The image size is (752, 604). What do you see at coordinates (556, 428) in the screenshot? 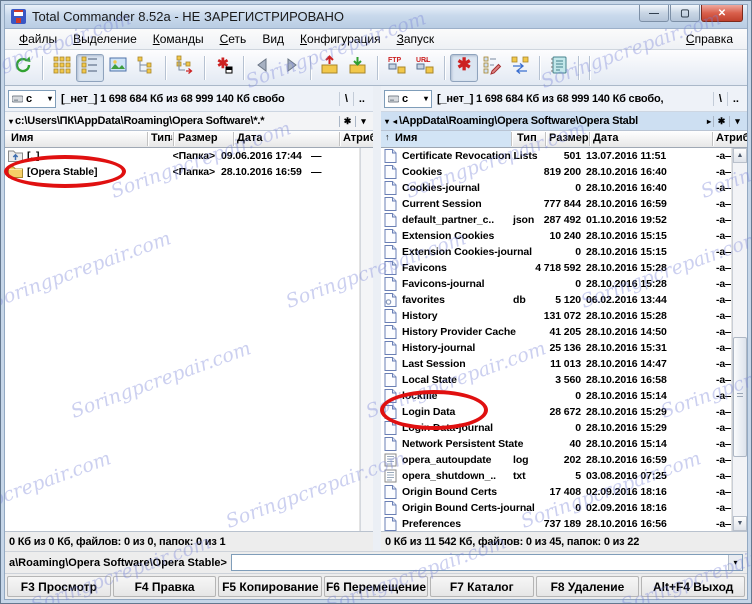
I see `file-row: Login Data-journal028.10.2016 15:29-a—` at bounding box center [556, 428].